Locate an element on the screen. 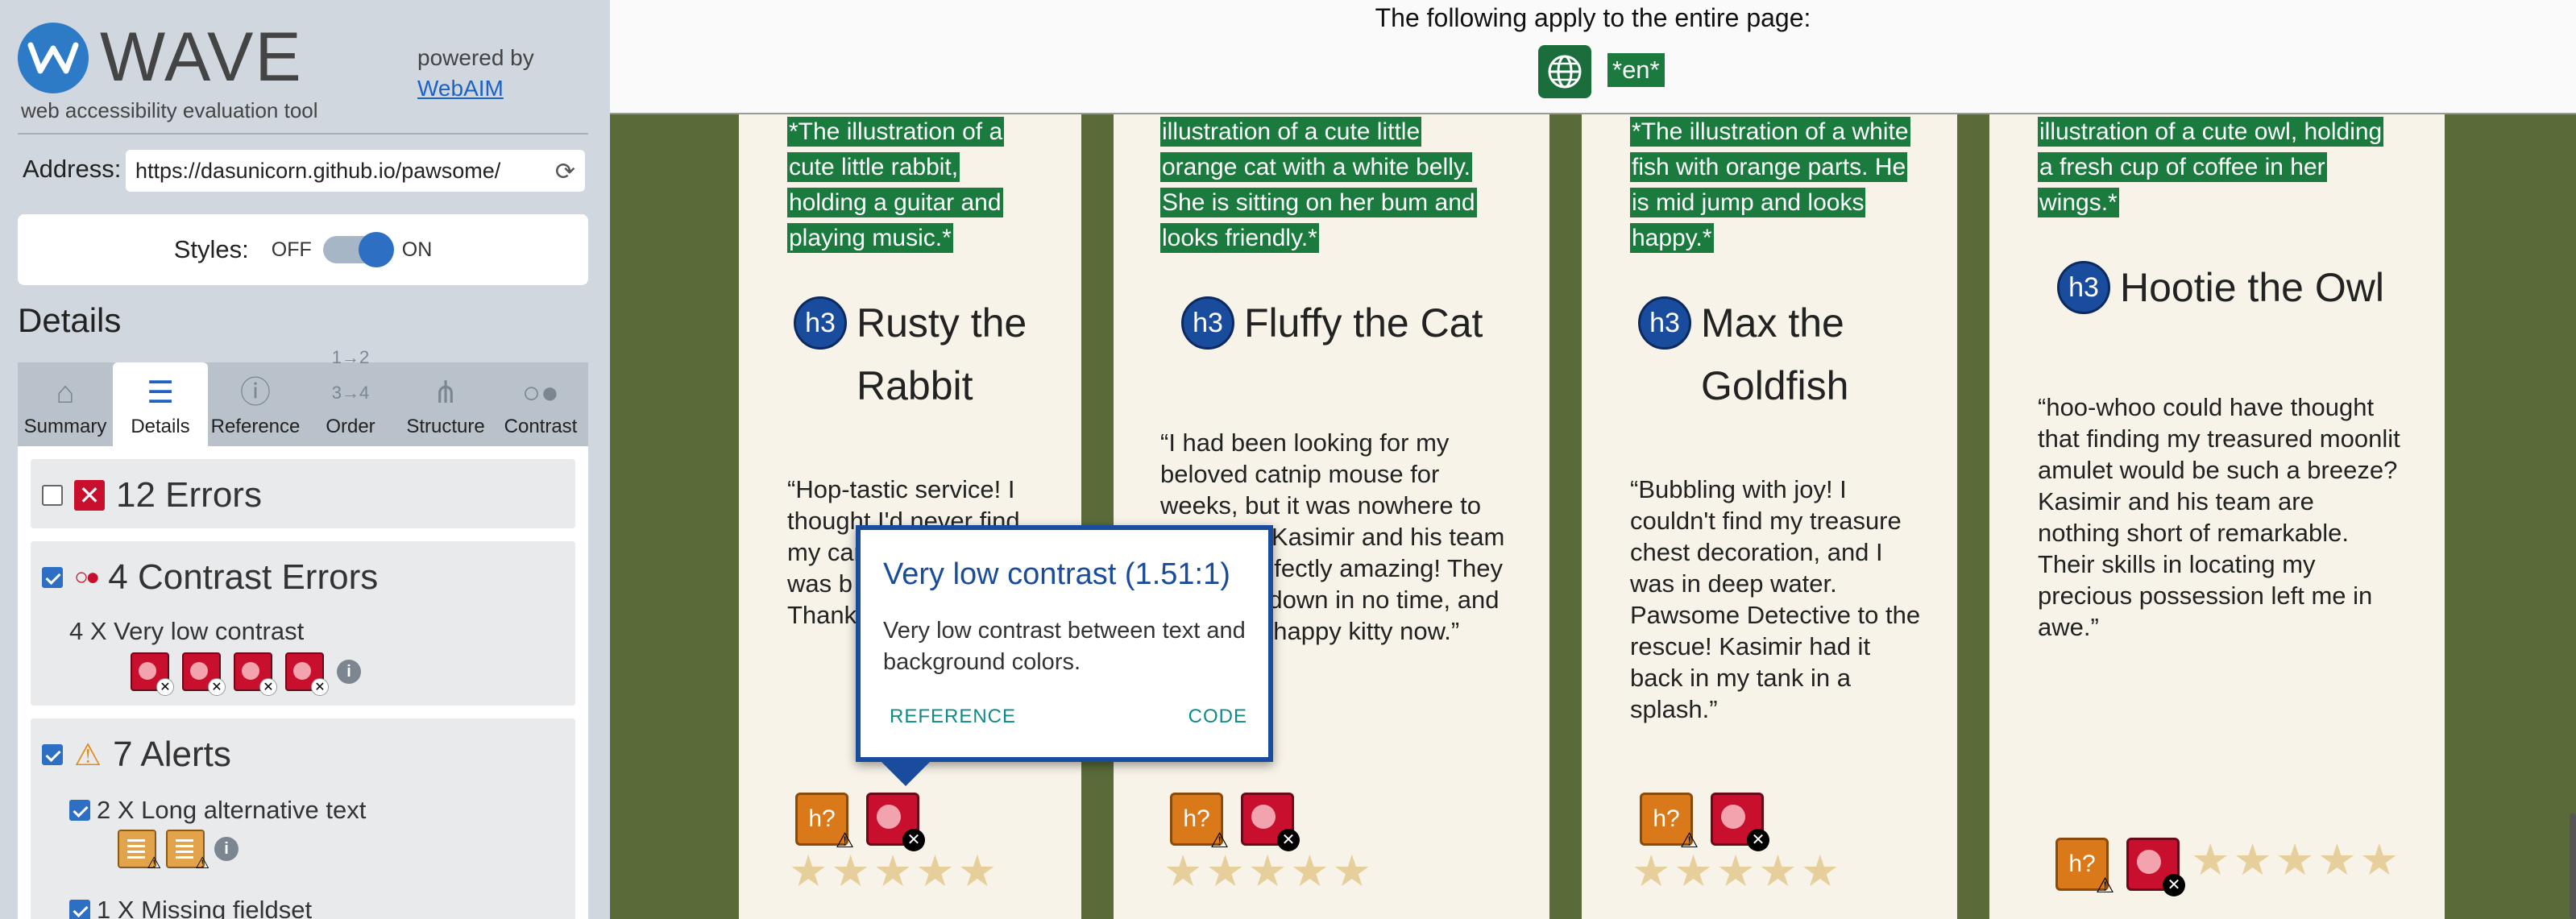 The width and height of the screenshot is (2576, 919). contrast-checkbox is located at coordinates (52, 577).